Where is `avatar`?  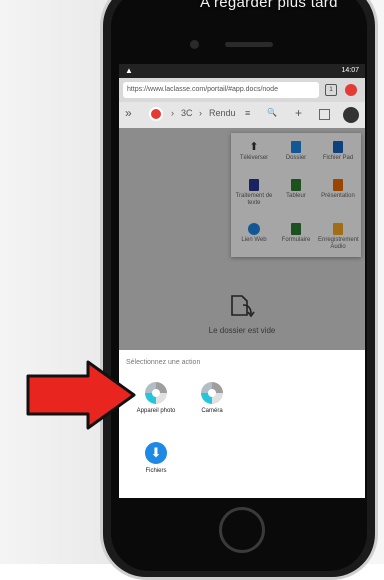 avatar is located at coordinates (351, 115).